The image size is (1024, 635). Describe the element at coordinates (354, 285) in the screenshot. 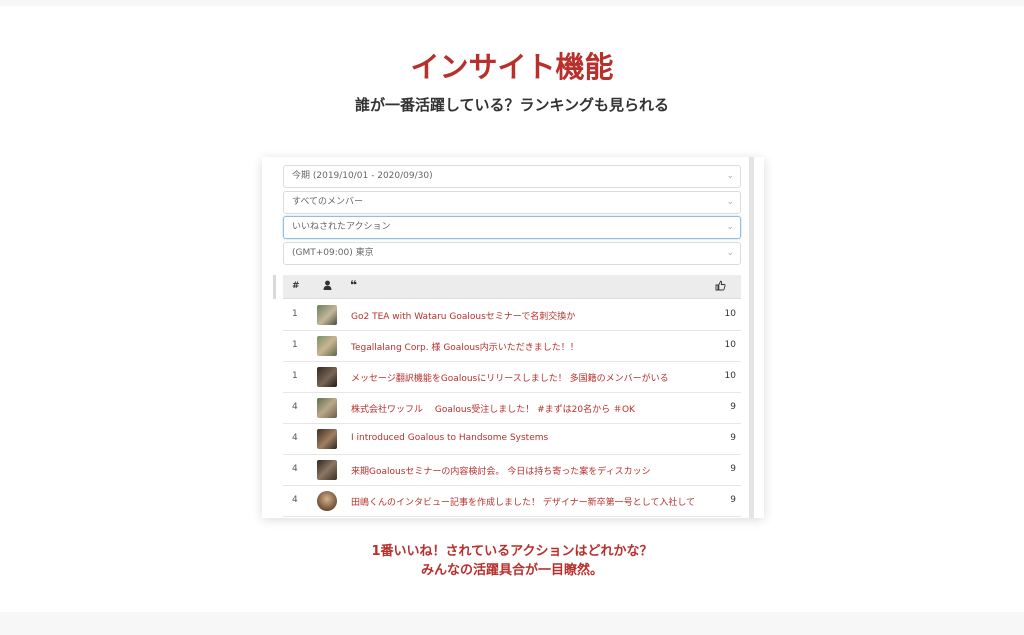

I see `quote-icon: ❝` at that location.